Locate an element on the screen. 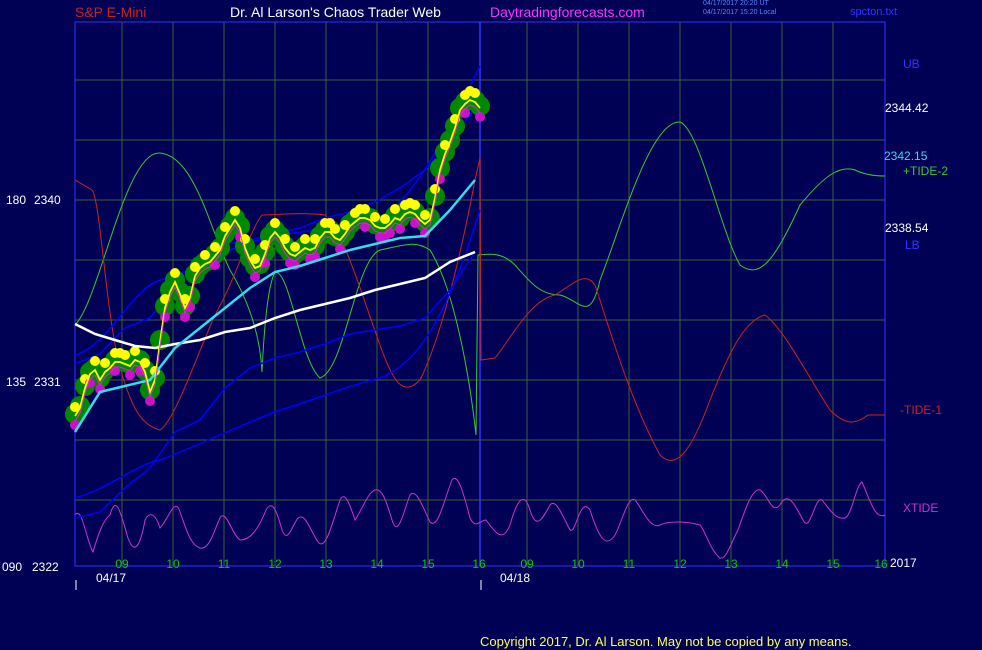 The width and height of the screenshot is (982, 650). tide-minus-1-label: -TIDE-1 is located at coordinates (921, 410).